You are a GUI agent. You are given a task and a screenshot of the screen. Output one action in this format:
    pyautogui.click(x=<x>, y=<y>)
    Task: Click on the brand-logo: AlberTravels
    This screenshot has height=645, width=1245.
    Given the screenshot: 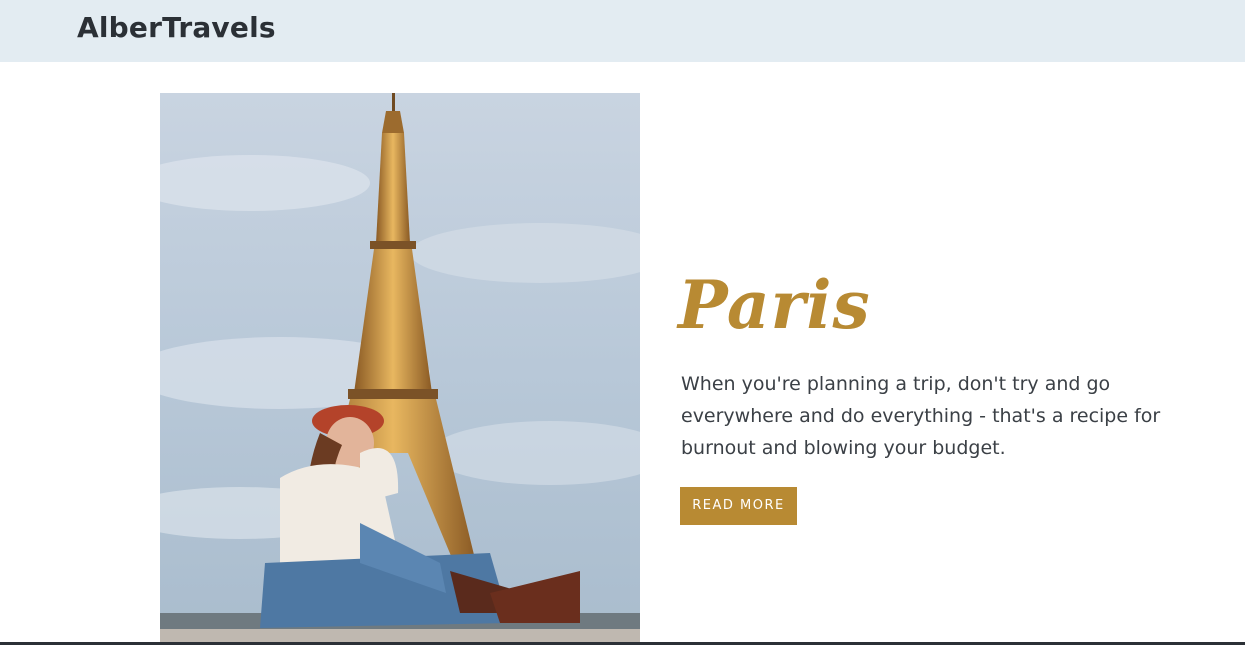 What is the action you would take?
    pyautogui.click(x=176, y=27)
    